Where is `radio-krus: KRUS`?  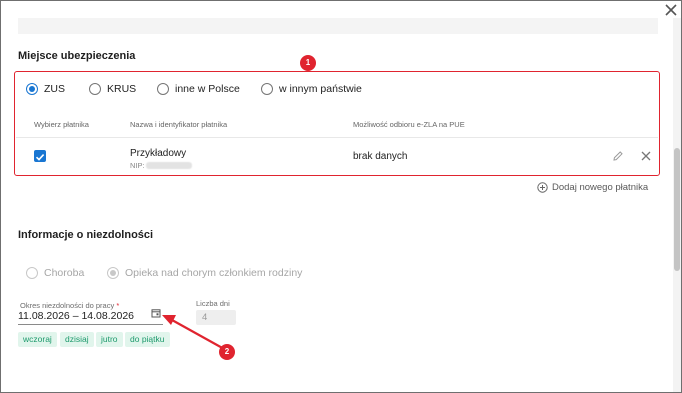 radio-krus: KRUS is located at coordinates (112, 89).